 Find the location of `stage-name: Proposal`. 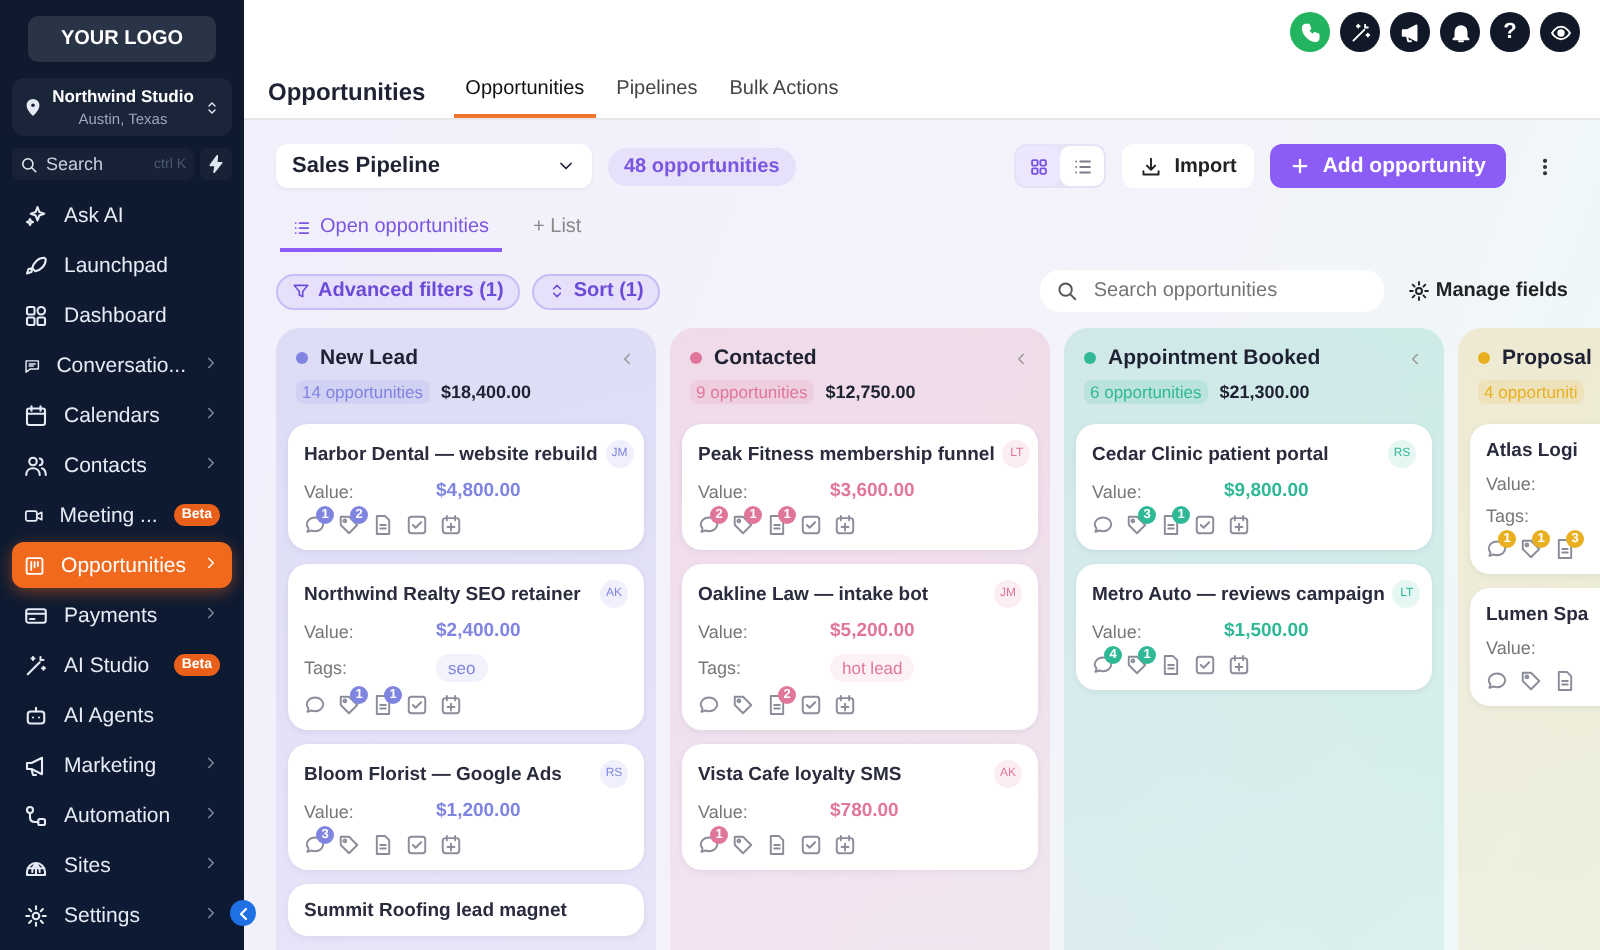

stage-name: Proposal is located at coordinates (1548, 358).